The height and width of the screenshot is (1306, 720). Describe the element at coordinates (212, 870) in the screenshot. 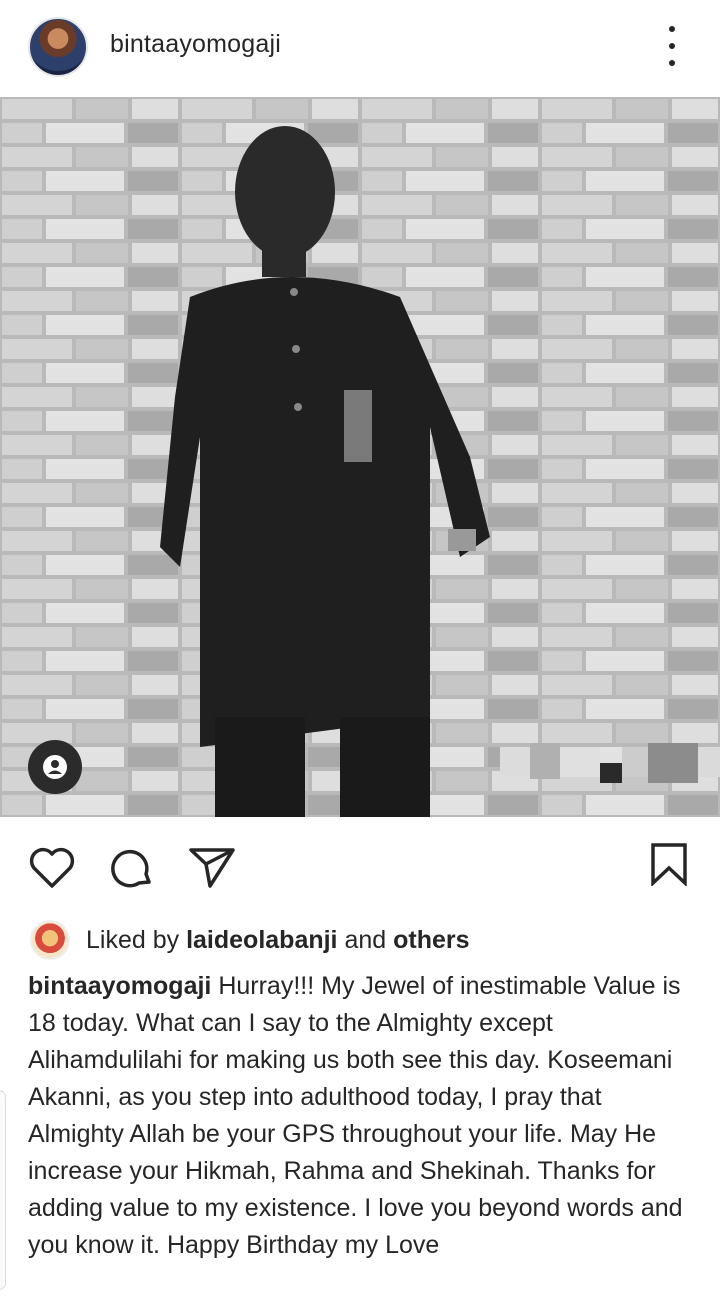

I see `send-icon` at that location.